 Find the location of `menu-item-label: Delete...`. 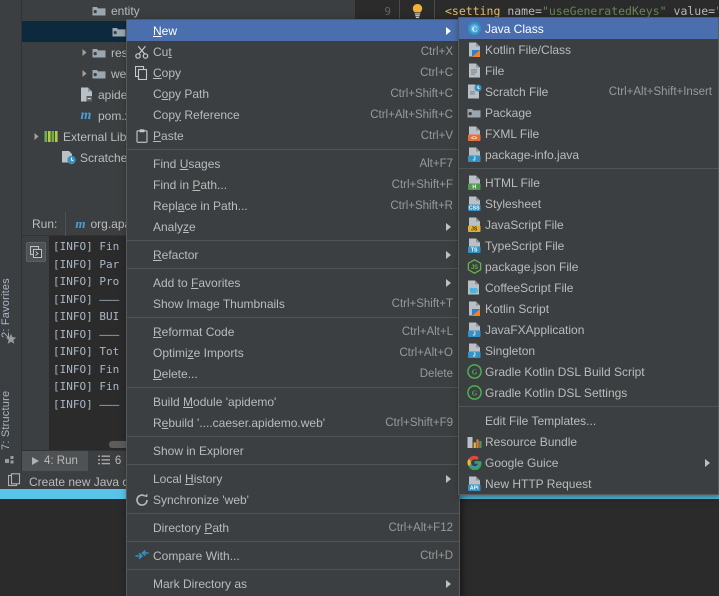

menu-item-label: Delete... is located at coordinates (175, 373).